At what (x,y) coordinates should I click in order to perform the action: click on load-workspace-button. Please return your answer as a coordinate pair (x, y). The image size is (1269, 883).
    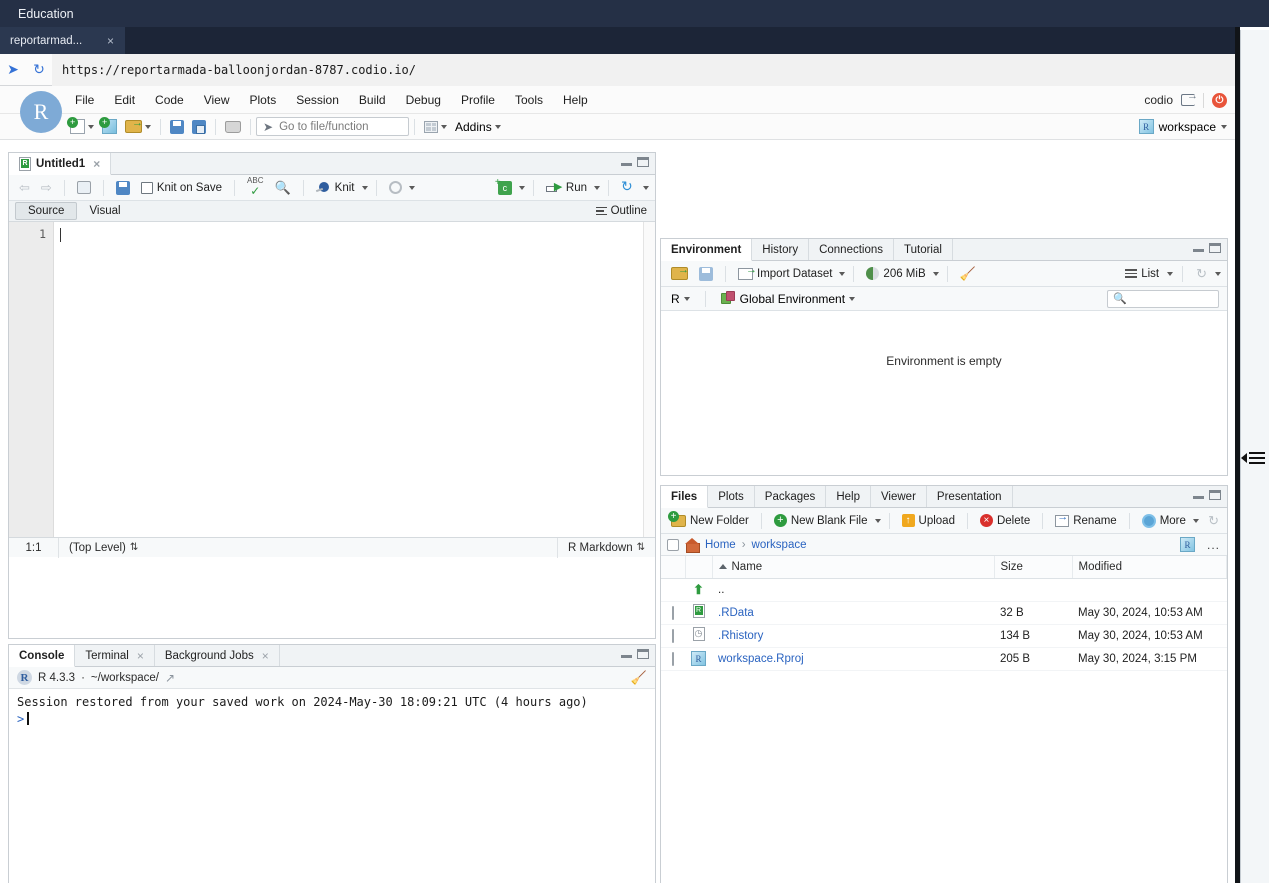
    Looking at the image, I should click on (679, 273).